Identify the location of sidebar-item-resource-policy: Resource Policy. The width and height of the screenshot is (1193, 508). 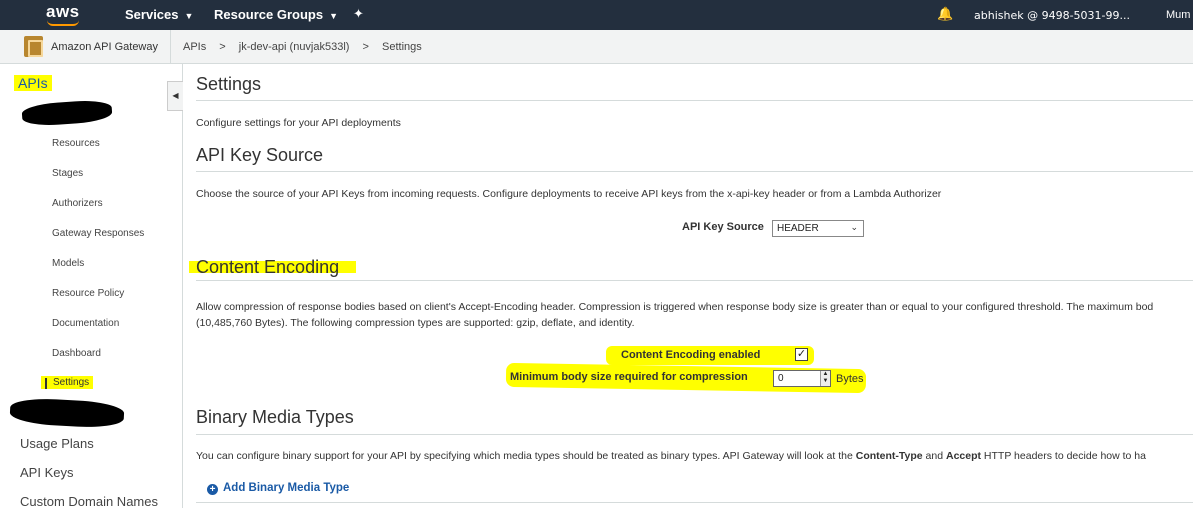
(88, 293).